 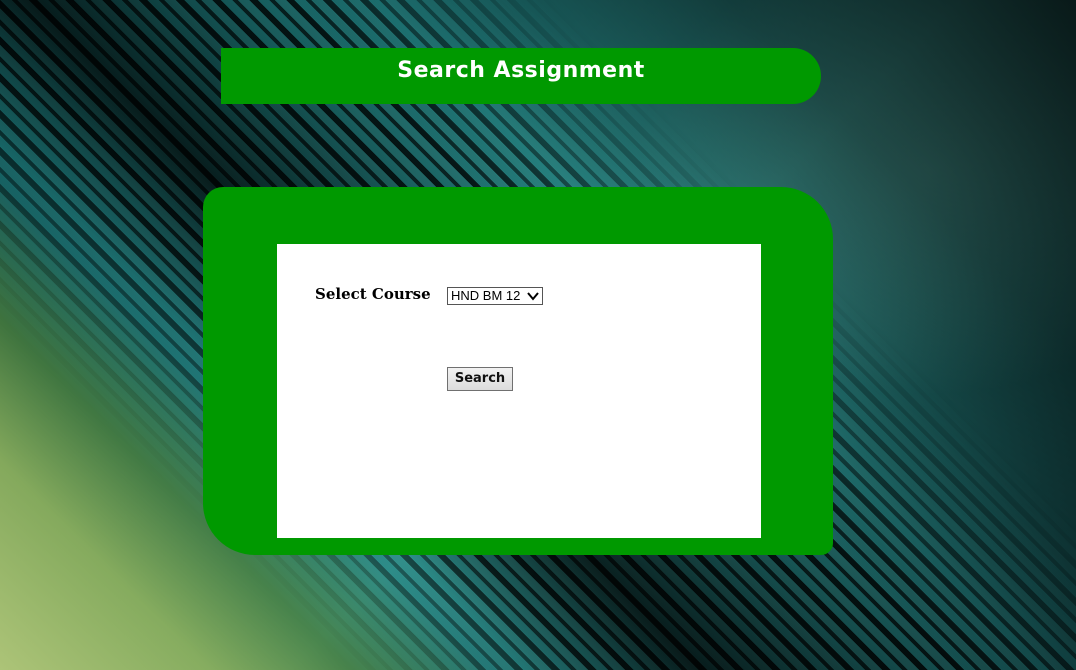 What do you see at coordinates (486, 295) in the screenshot?
I see `course-select-value: HND BM 12` at bounding box center [486, 295].